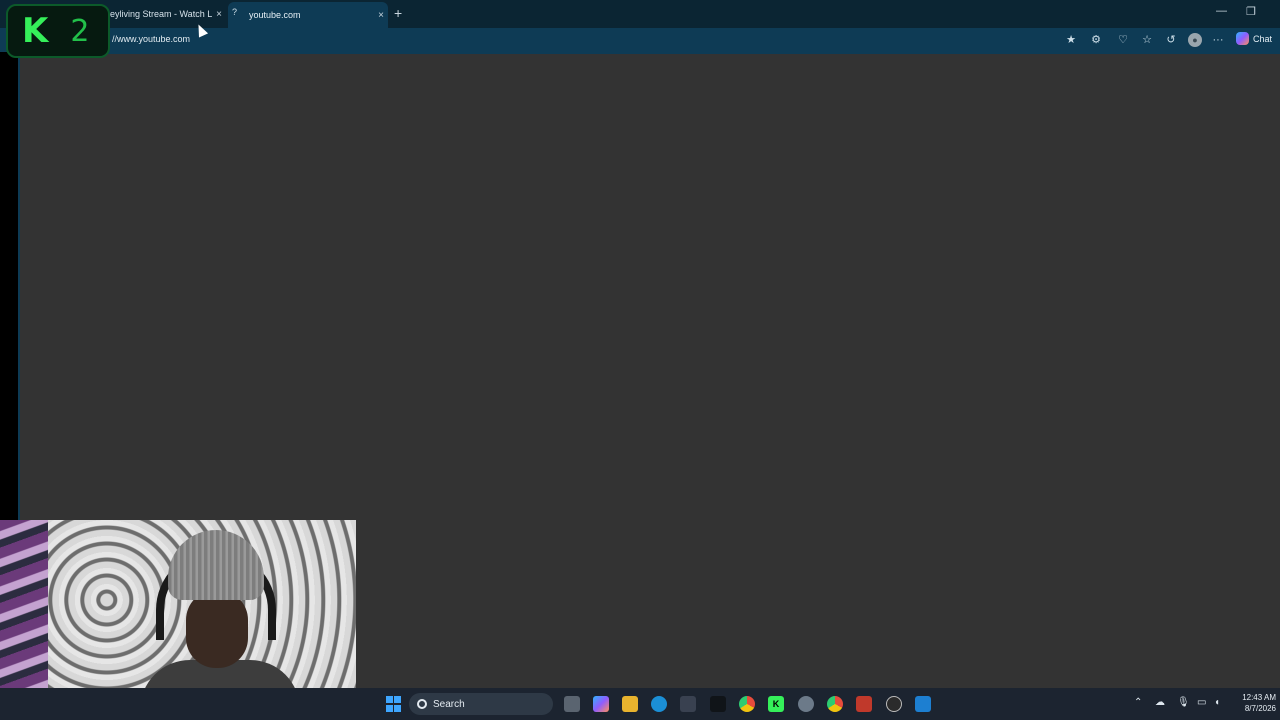 The width and height of the screenshot is (1280, 720). I want to click on left-edge, so click(10, 287).